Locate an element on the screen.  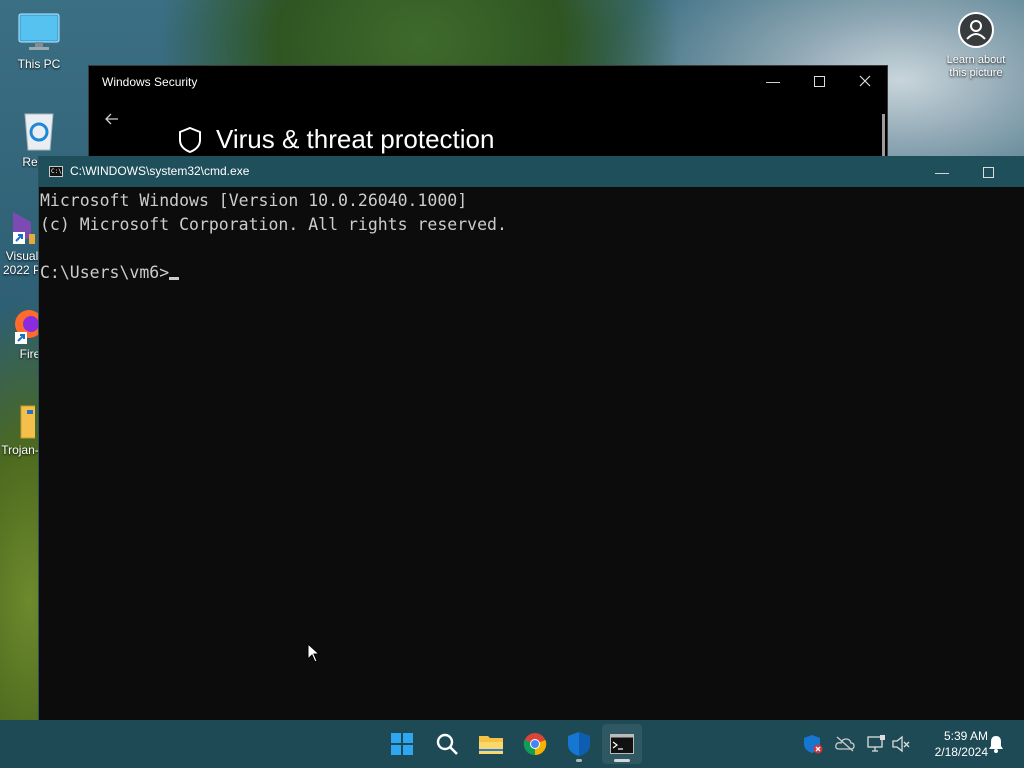
clock-time: 5:39 AM is located at coordinates (965, 736).